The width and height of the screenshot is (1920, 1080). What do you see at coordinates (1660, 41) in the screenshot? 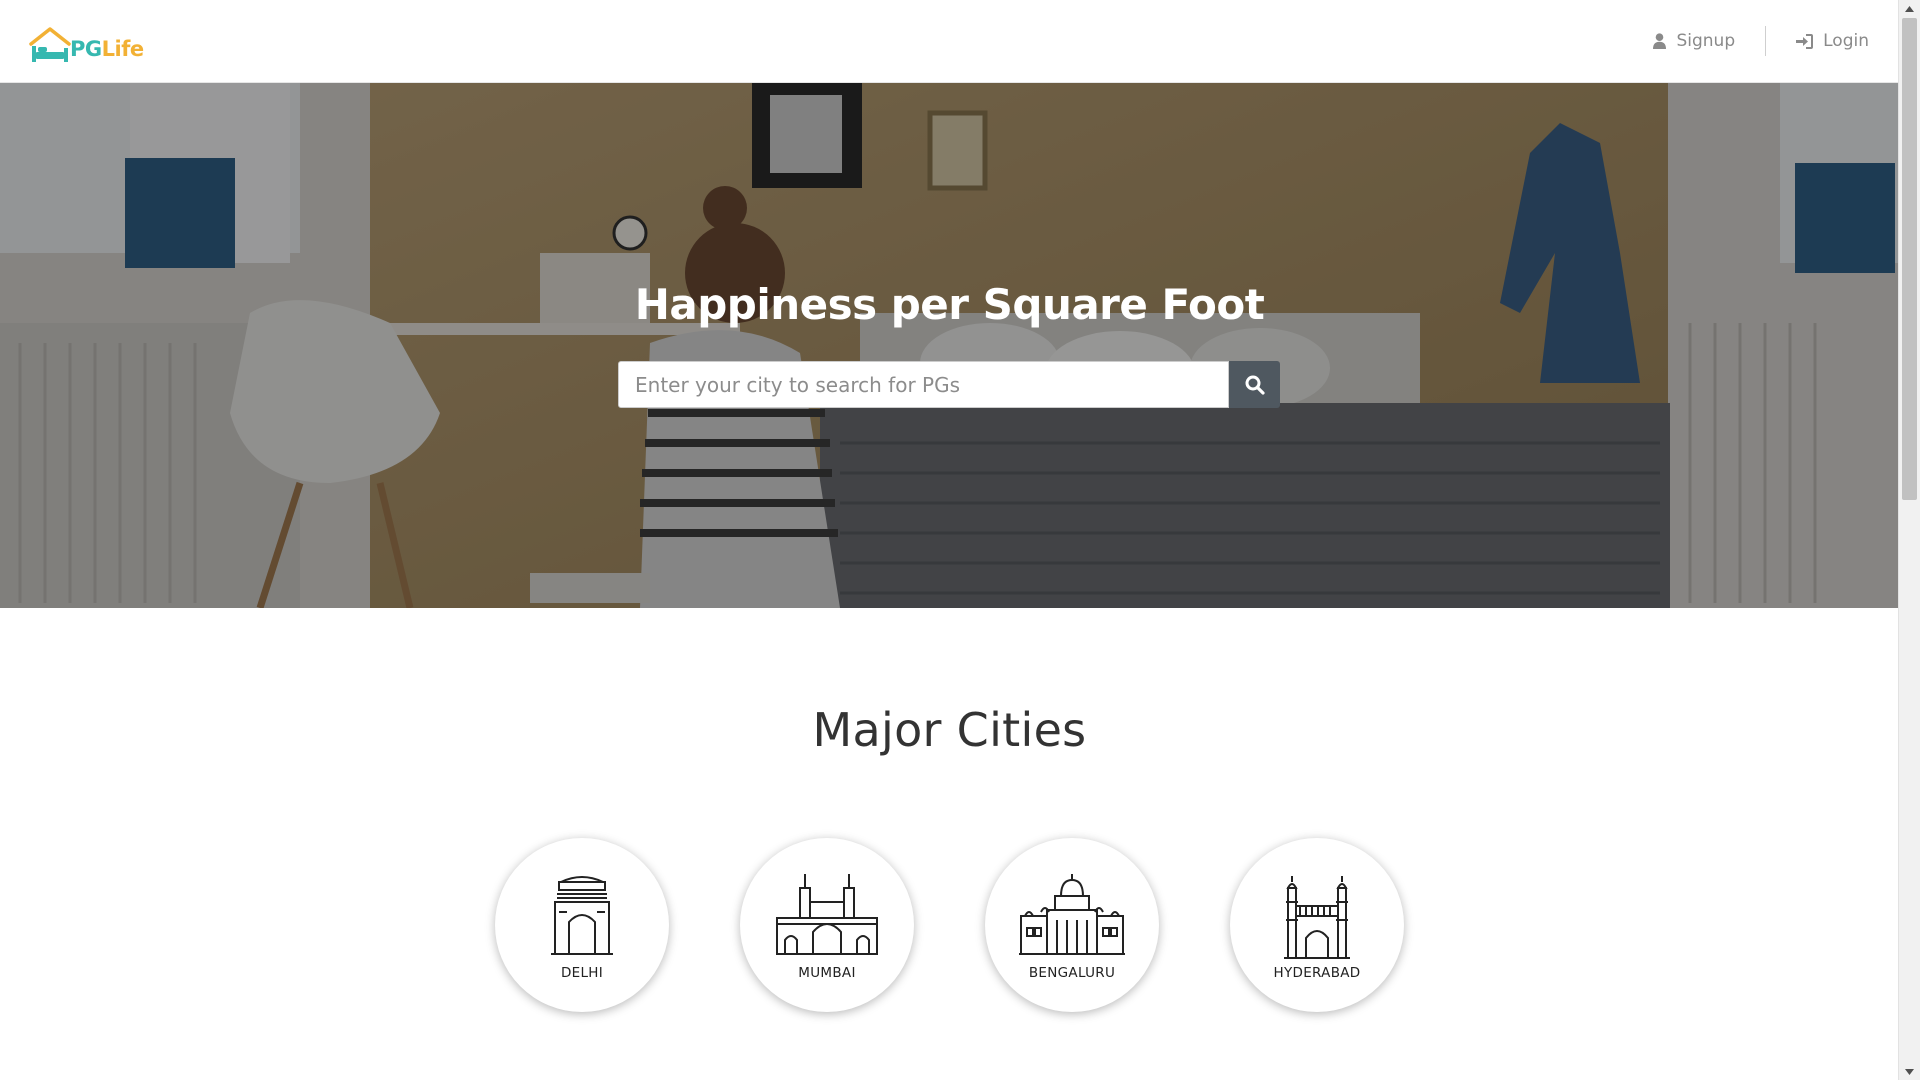
I see `user-icon` at bounding box center [1660, 41].